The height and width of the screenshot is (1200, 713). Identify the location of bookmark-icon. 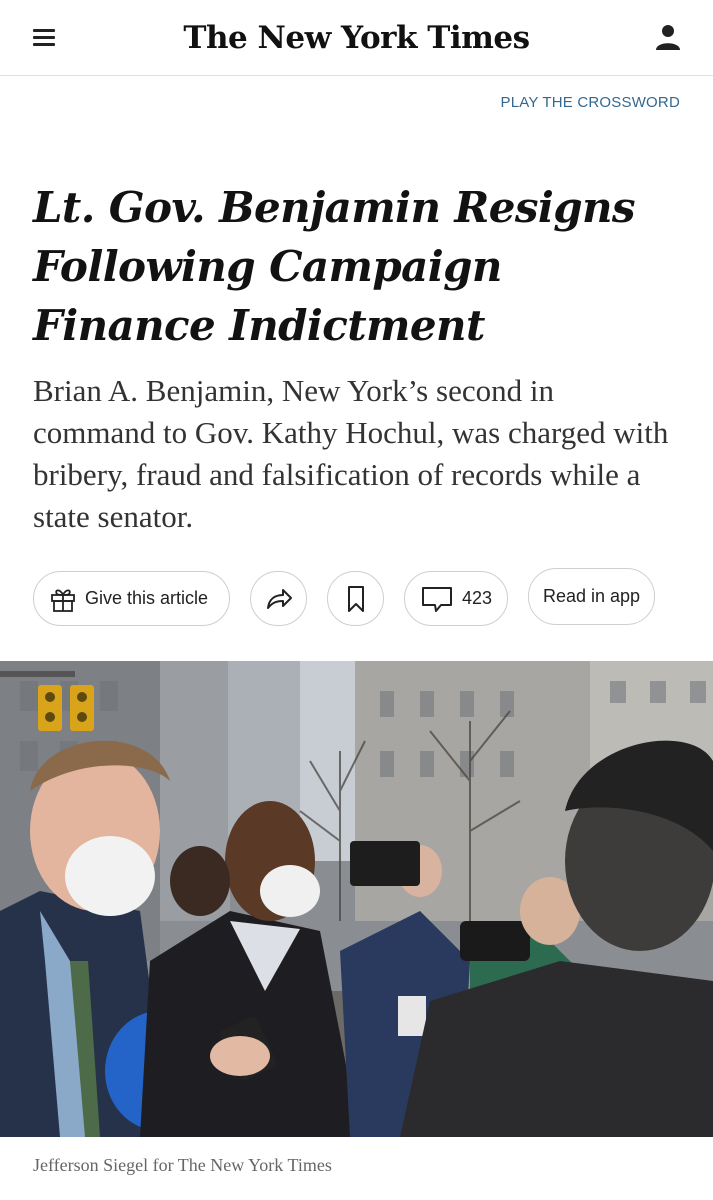
(356, 599).